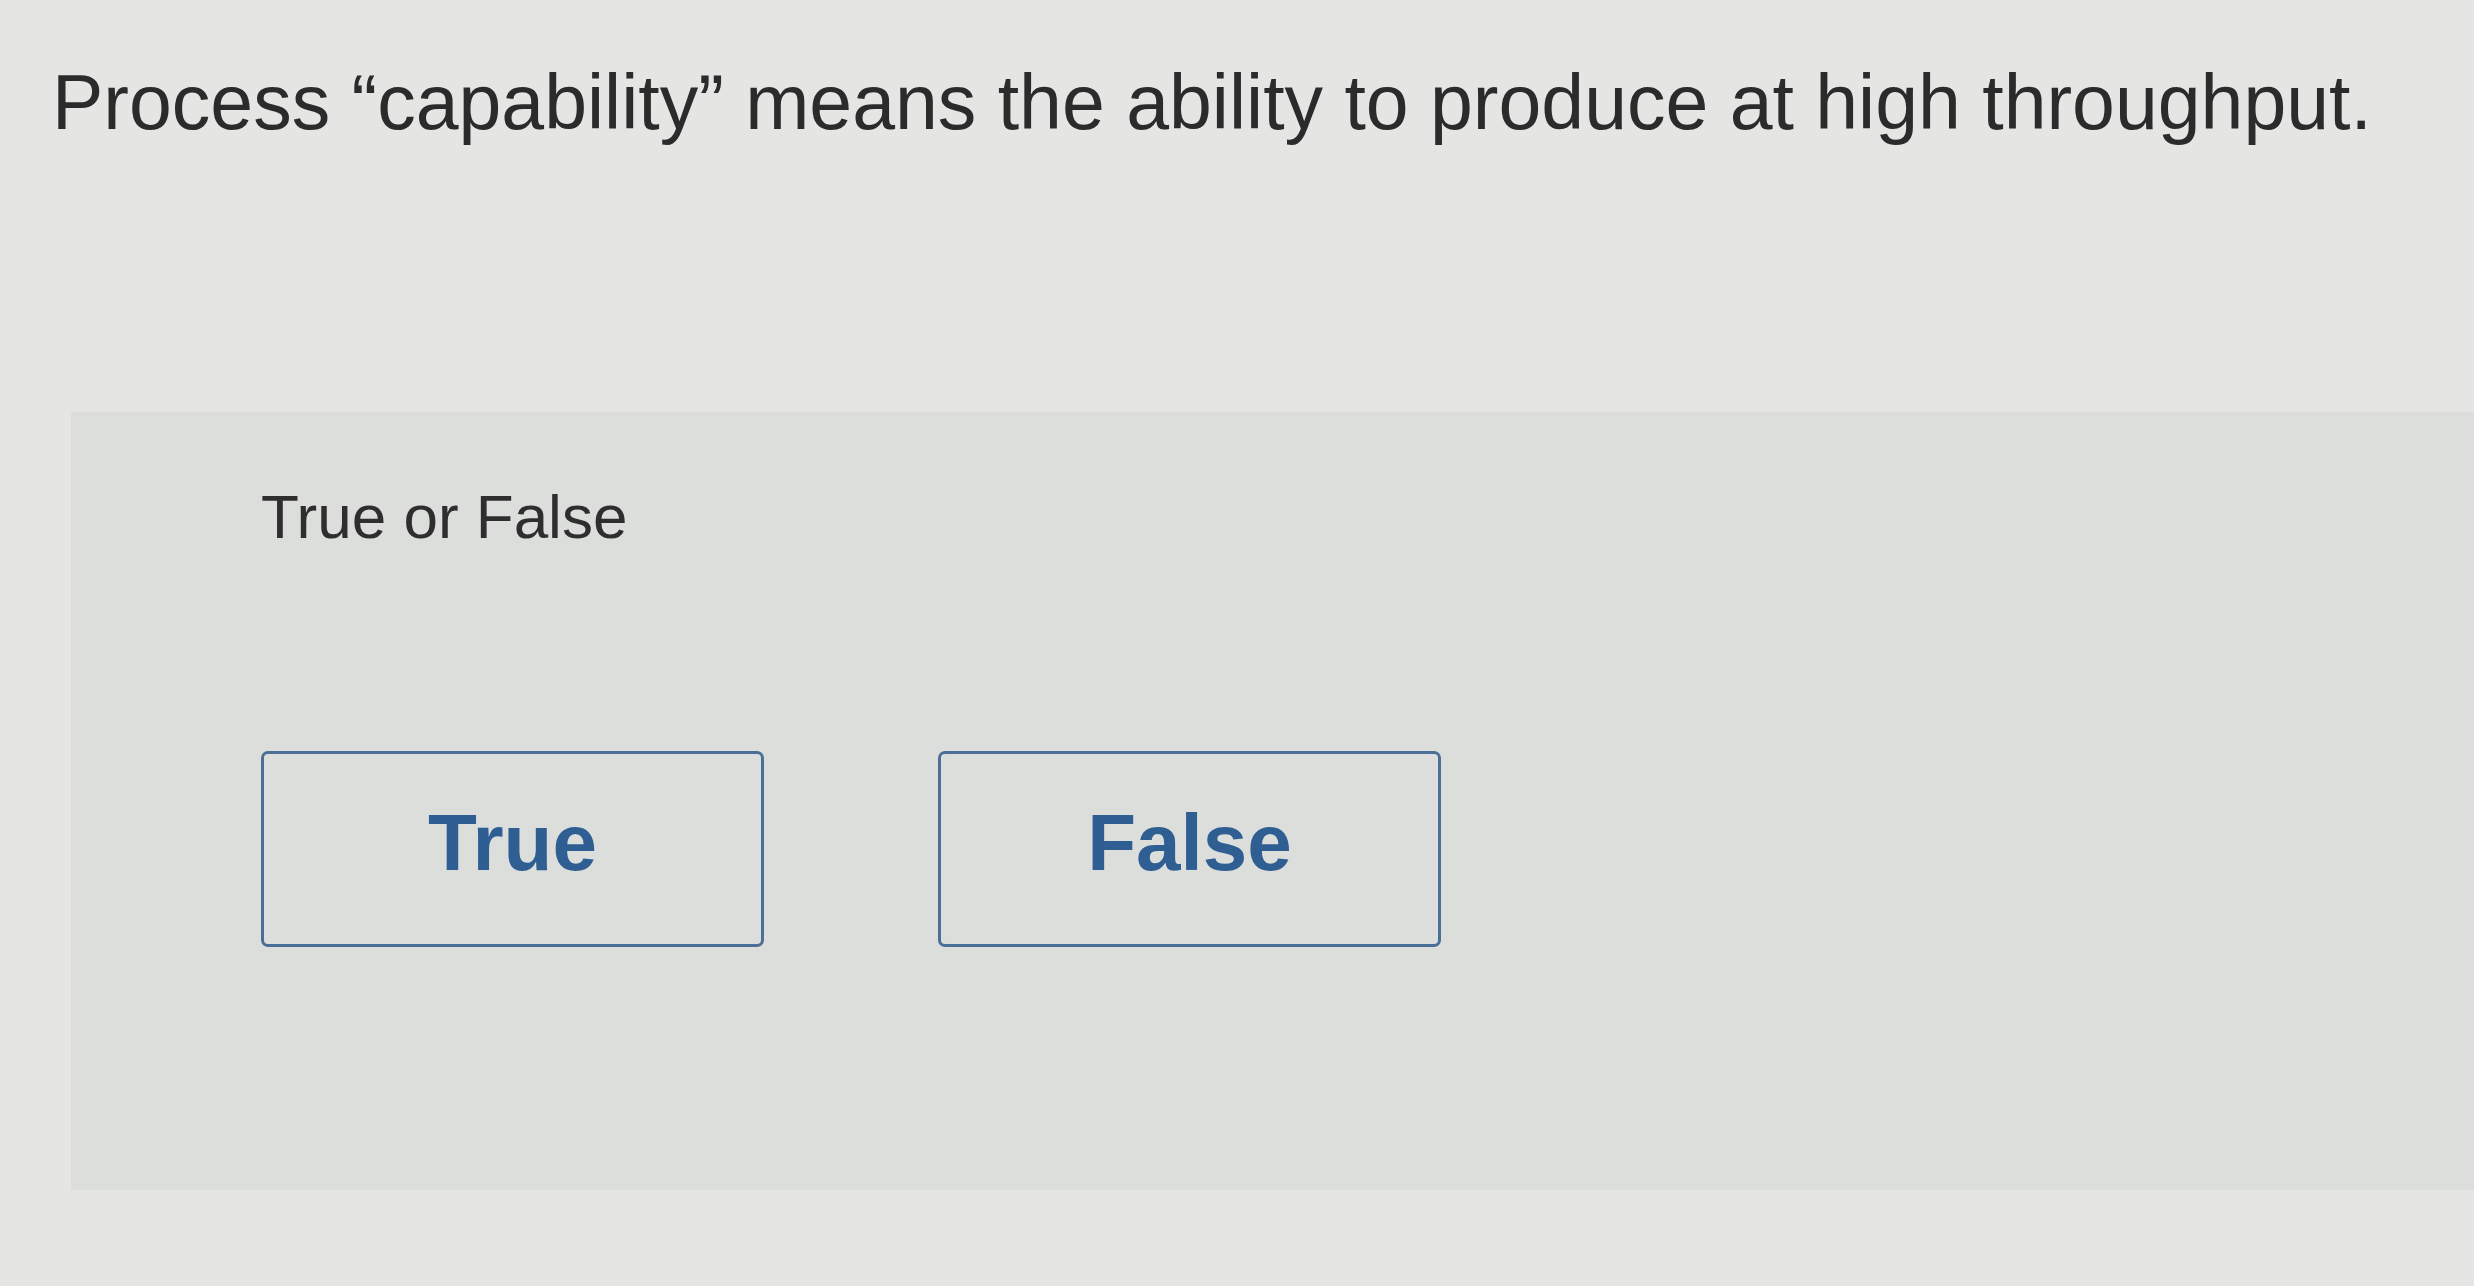 The width and height of the screenshot is (2474, 1286). I want to click on prompt-text: True or False, so click(444, 517).